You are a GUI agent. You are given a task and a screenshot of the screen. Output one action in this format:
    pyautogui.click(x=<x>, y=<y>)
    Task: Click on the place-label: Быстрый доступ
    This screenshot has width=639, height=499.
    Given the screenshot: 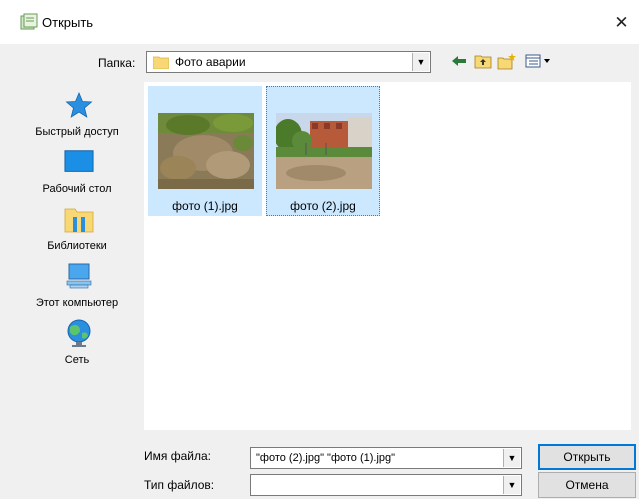 What is the action you would take?
    pyautogui.click(x=77, y=132)
    